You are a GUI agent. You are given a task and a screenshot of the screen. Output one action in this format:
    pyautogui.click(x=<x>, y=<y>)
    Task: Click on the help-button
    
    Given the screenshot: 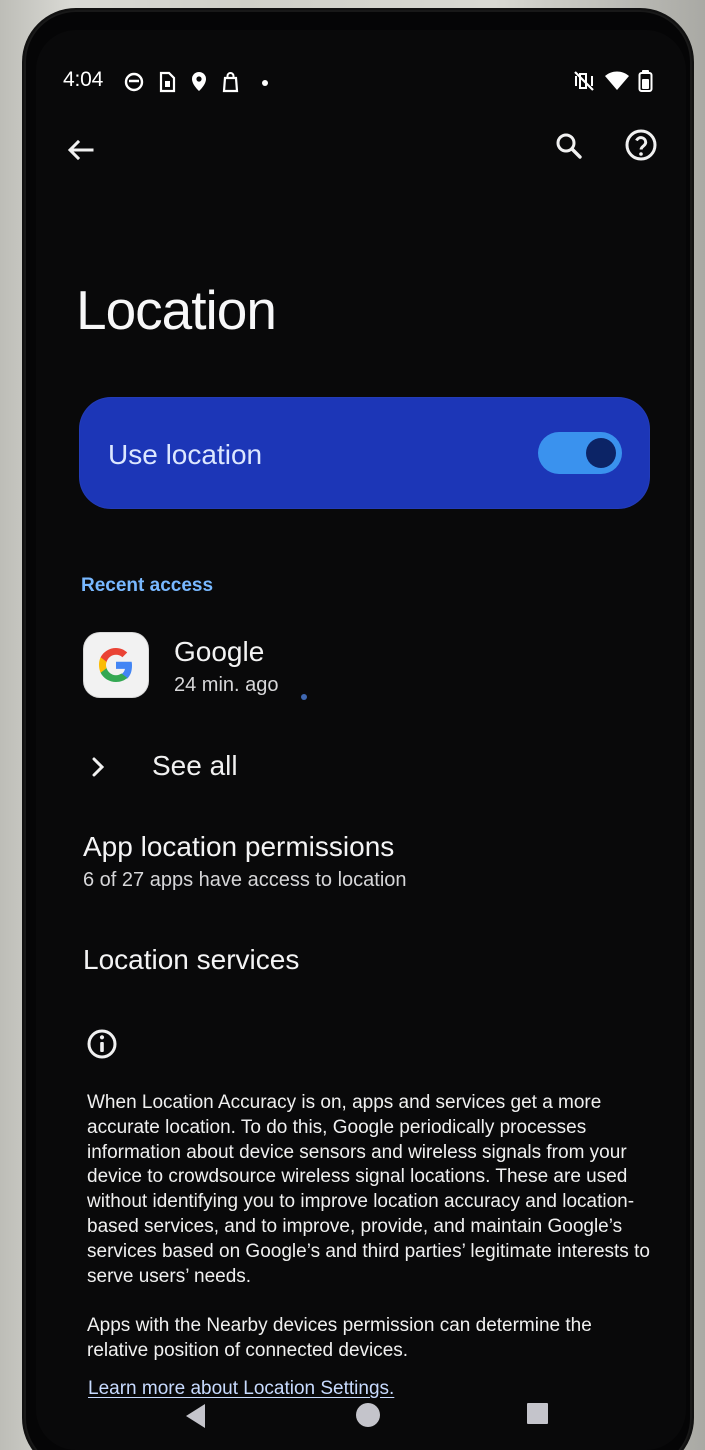 What is the action you would take?
    pyautogui.click(x=641, y=146)
    